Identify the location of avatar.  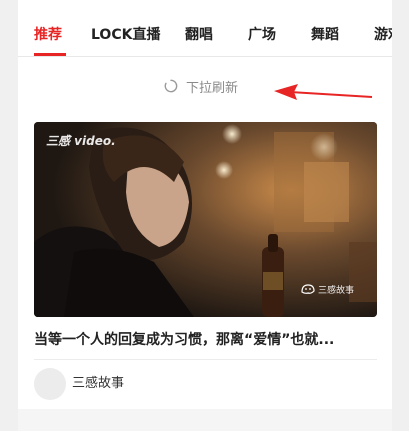
(50, 384).